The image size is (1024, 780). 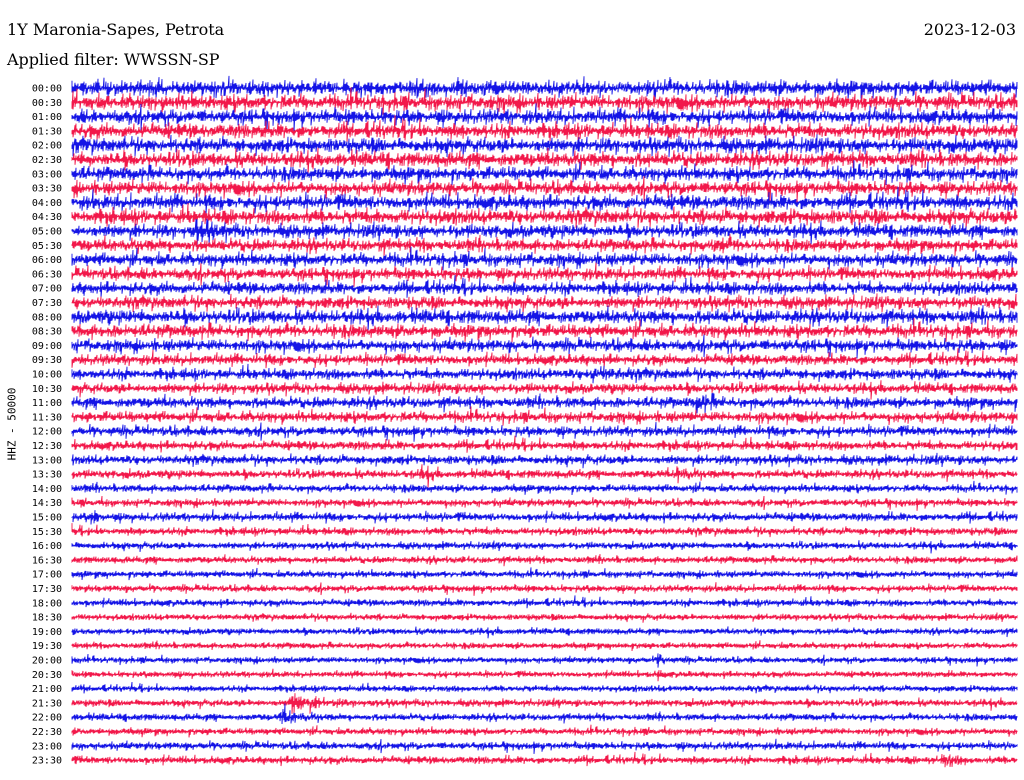 What do you see at coordinates (47, 703) in the screenshot?
I see `time-tick-label: 21:30` at bounding box center [47, 703].